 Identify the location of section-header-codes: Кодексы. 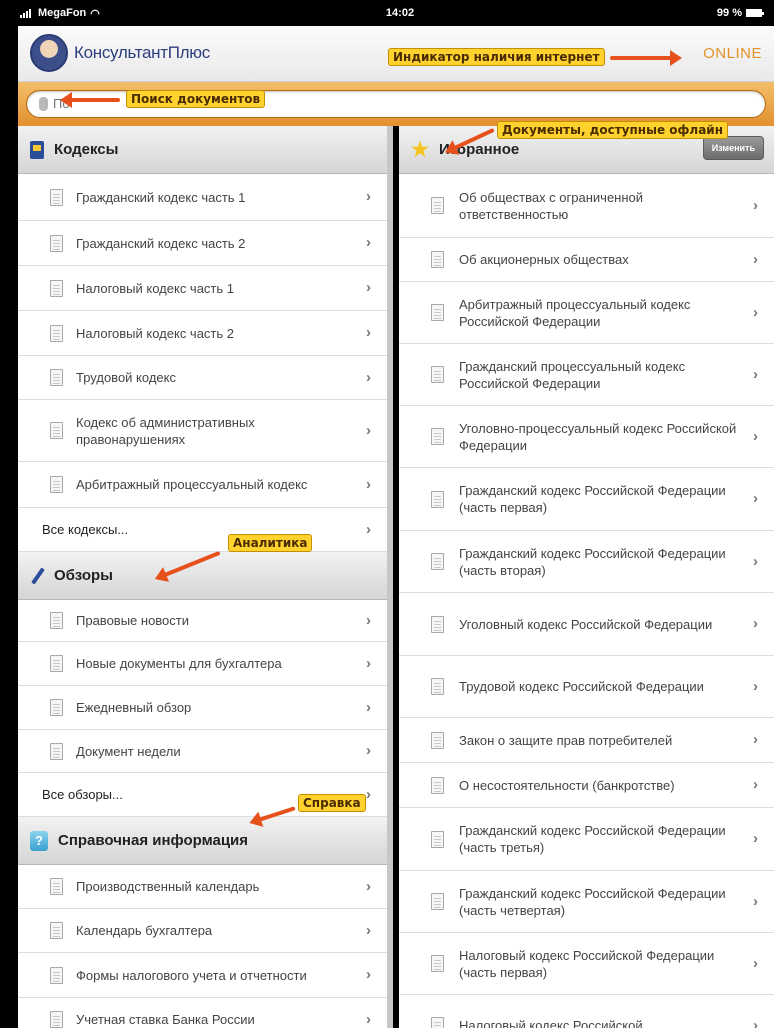
(202, 150).